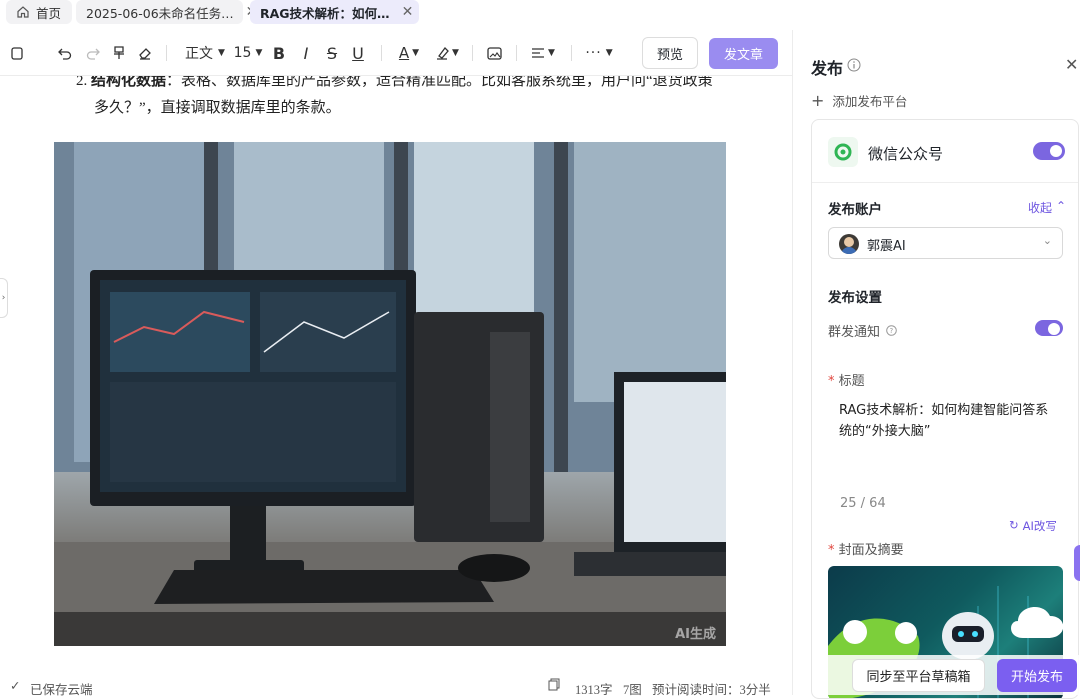  I want to click on wechat-official-icon, so click(843, 152).